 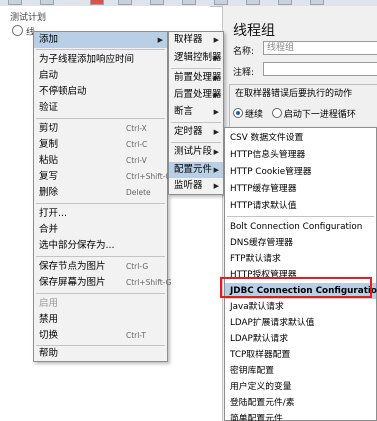 I want to click on jdbc-highlight-callout, so click(x=296, y=287).